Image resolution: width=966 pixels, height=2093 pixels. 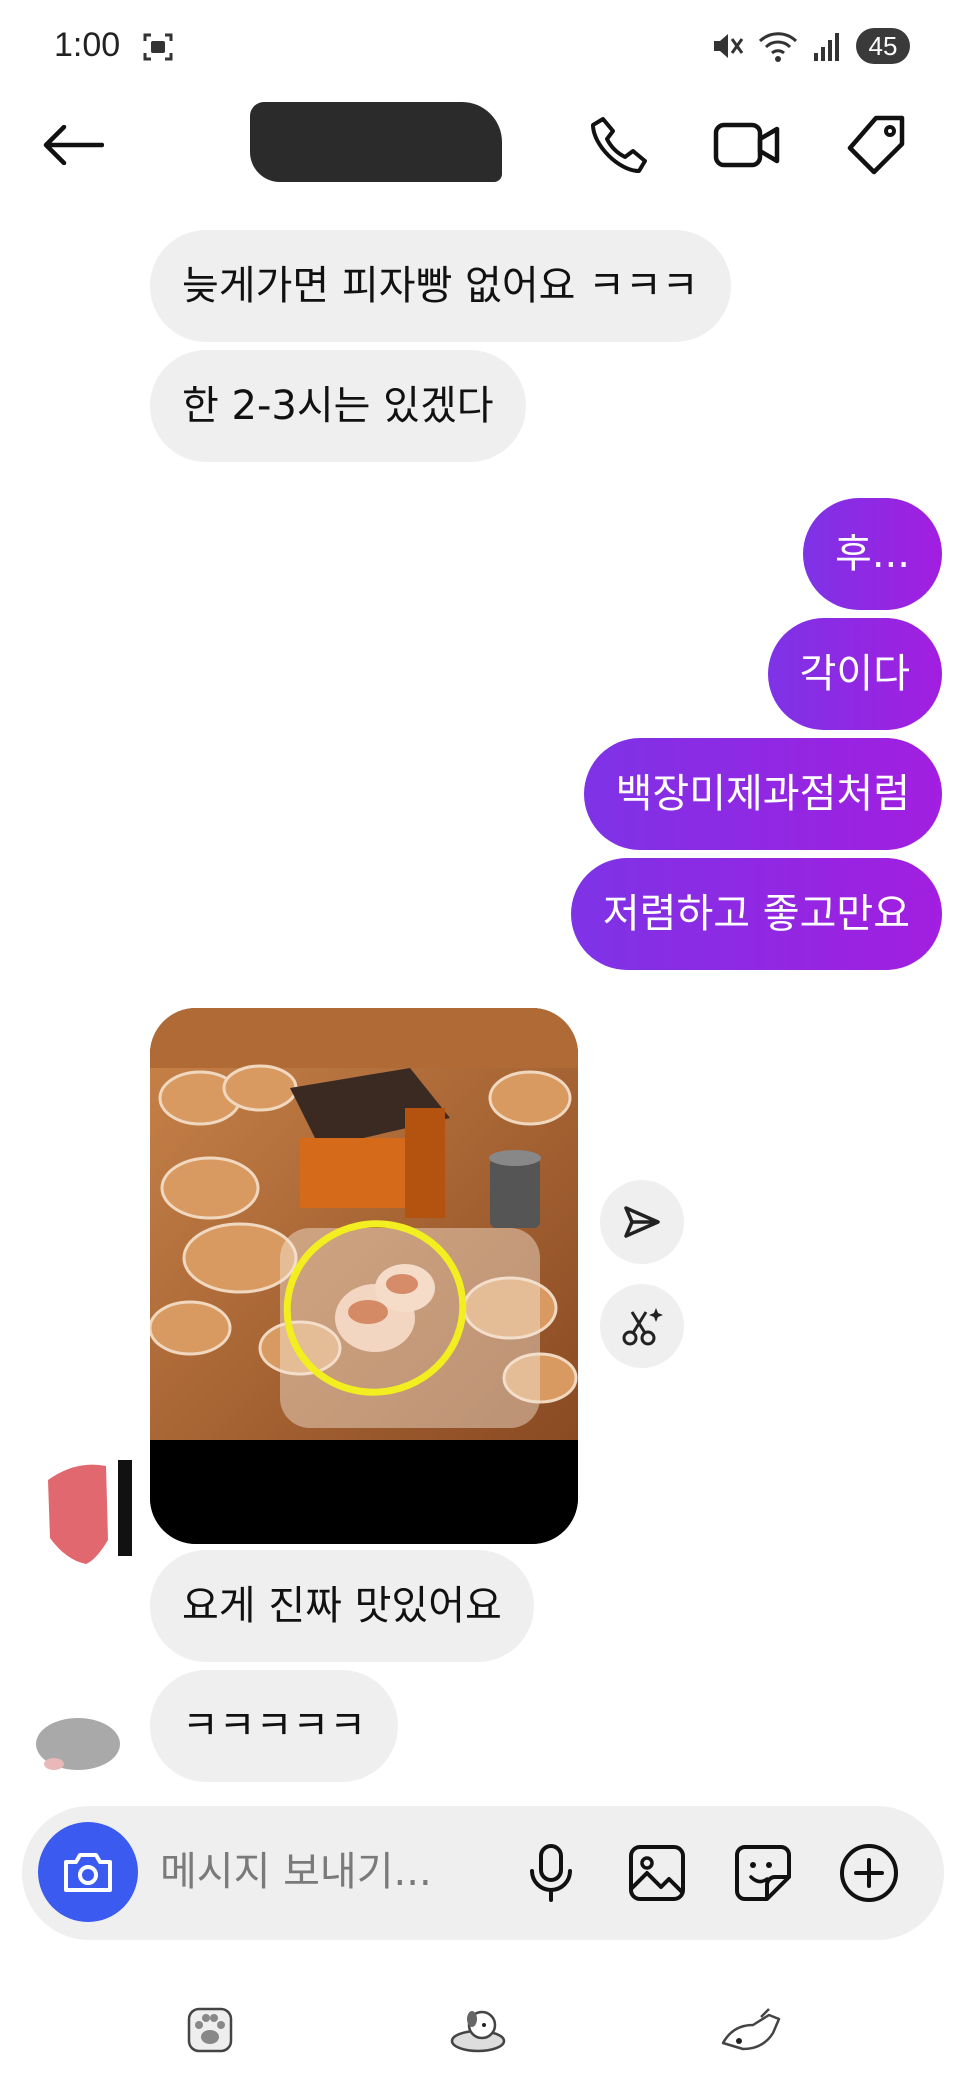 I want to click on battery-badge: 45, so click(x=883, y=46).